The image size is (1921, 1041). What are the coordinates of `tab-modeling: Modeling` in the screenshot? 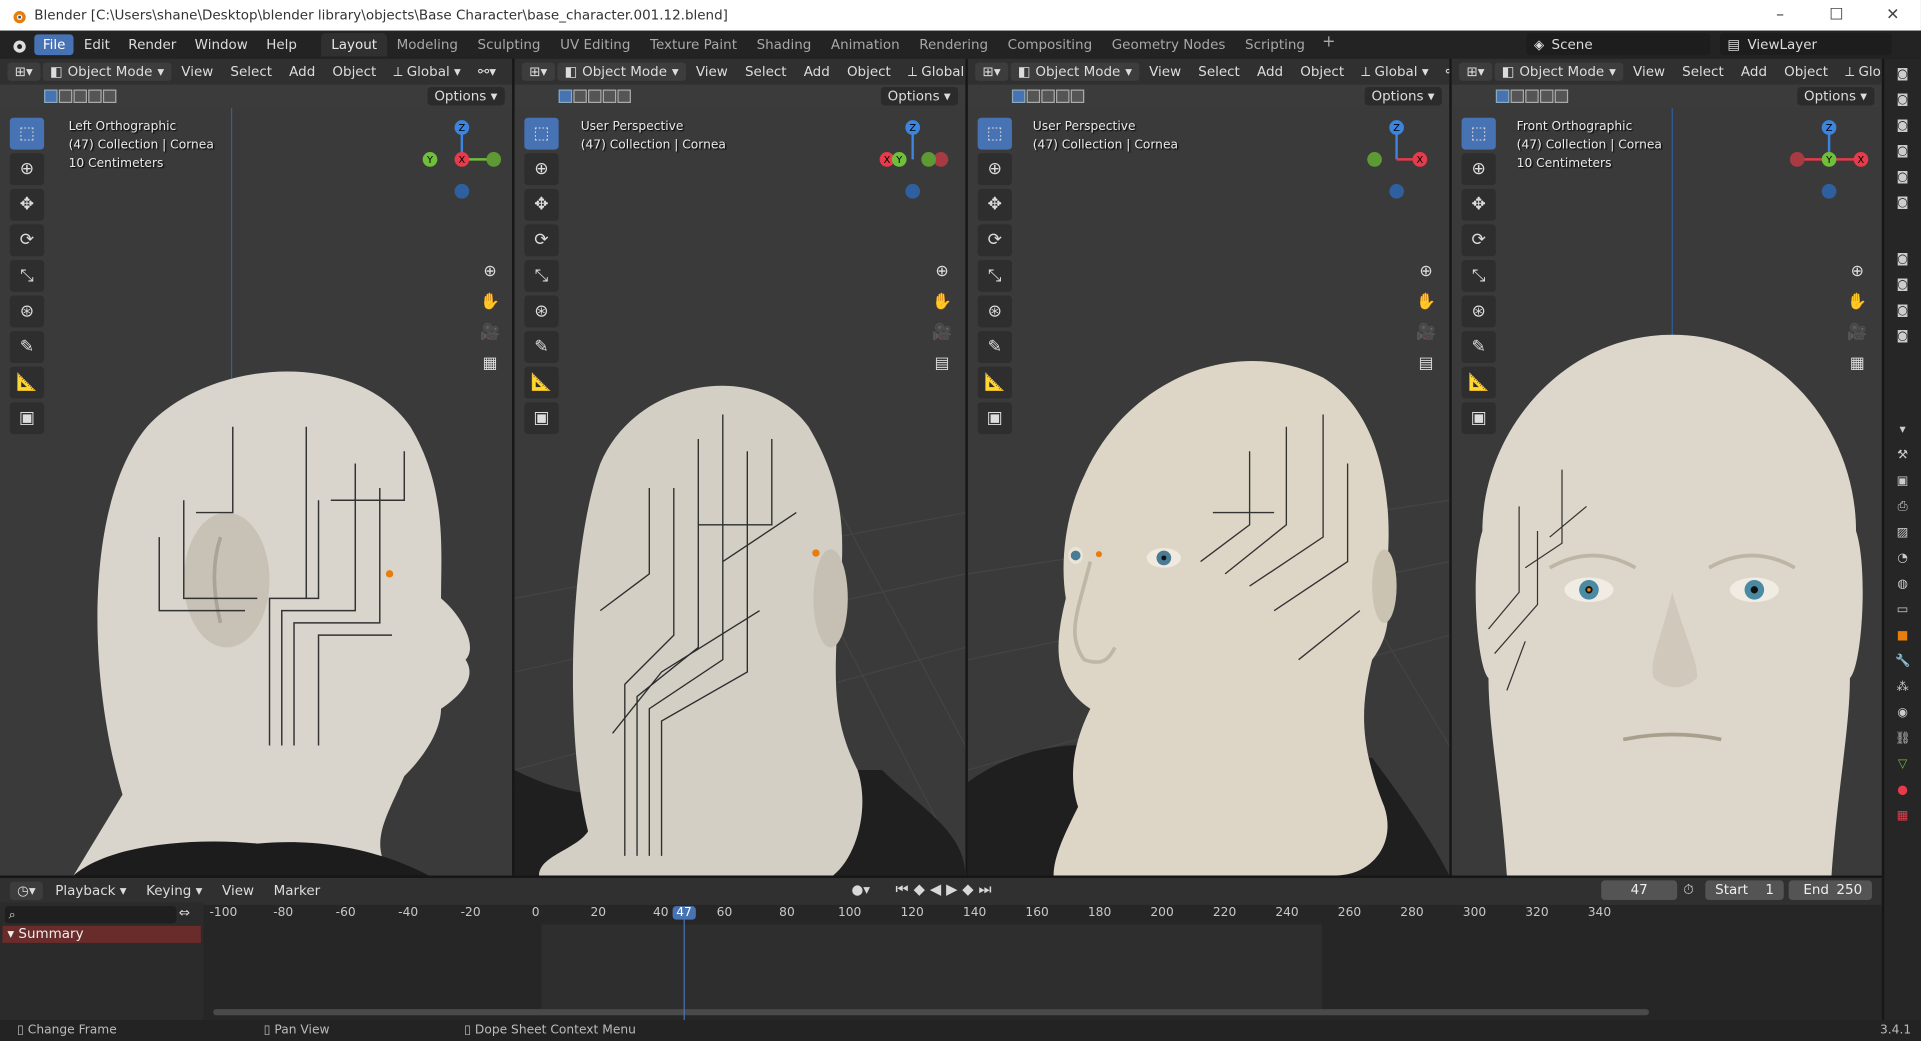 It's located at (427, 44).